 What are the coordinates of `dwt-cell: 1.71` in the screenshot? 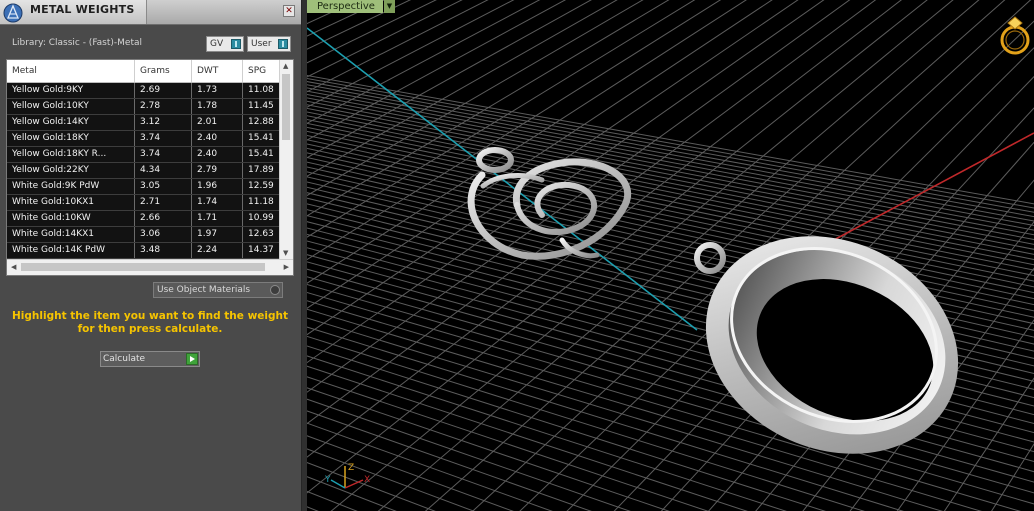 It's located at (217, 218).